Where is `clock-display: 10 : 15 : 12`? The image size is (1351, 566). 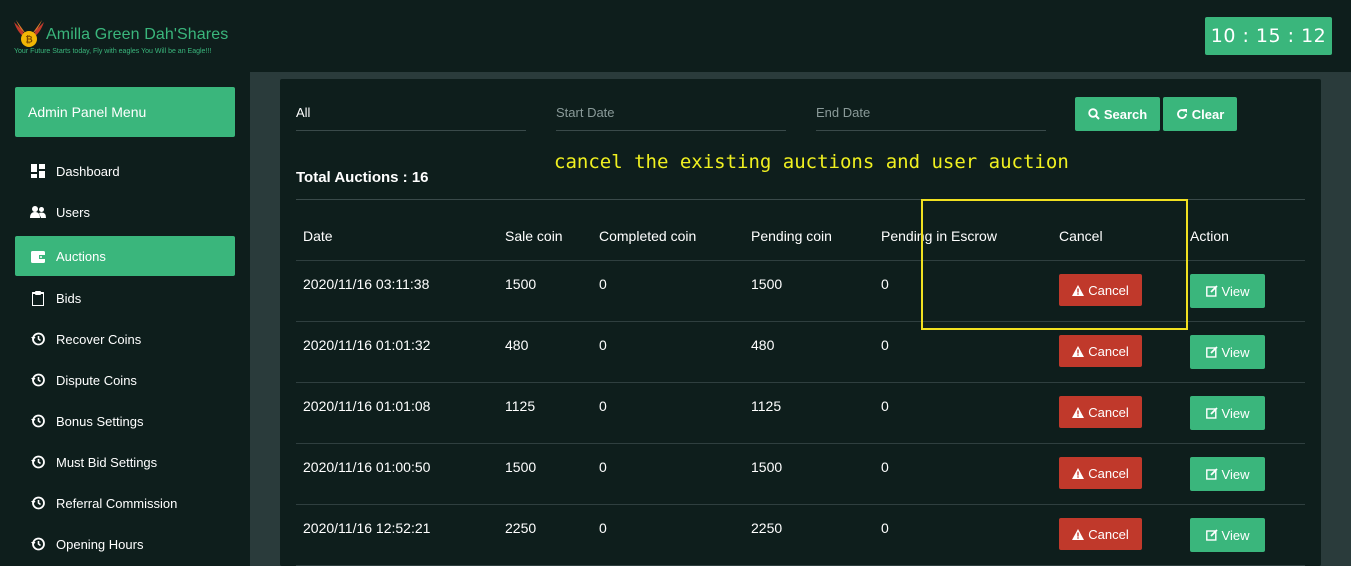
clock-display: 10 : 15 : 12 is located at coordinates (1268, 36).